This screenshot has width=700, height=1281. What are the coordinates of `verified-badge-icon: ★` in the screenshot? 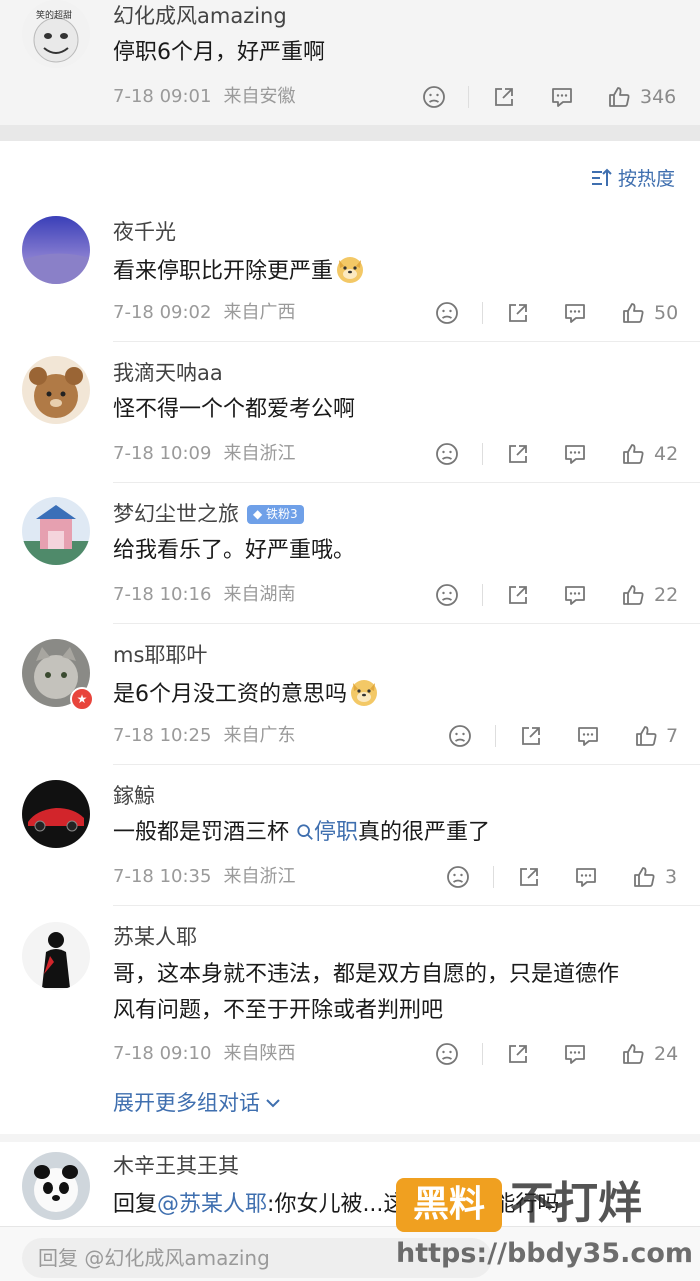 It's located at (82, 699).